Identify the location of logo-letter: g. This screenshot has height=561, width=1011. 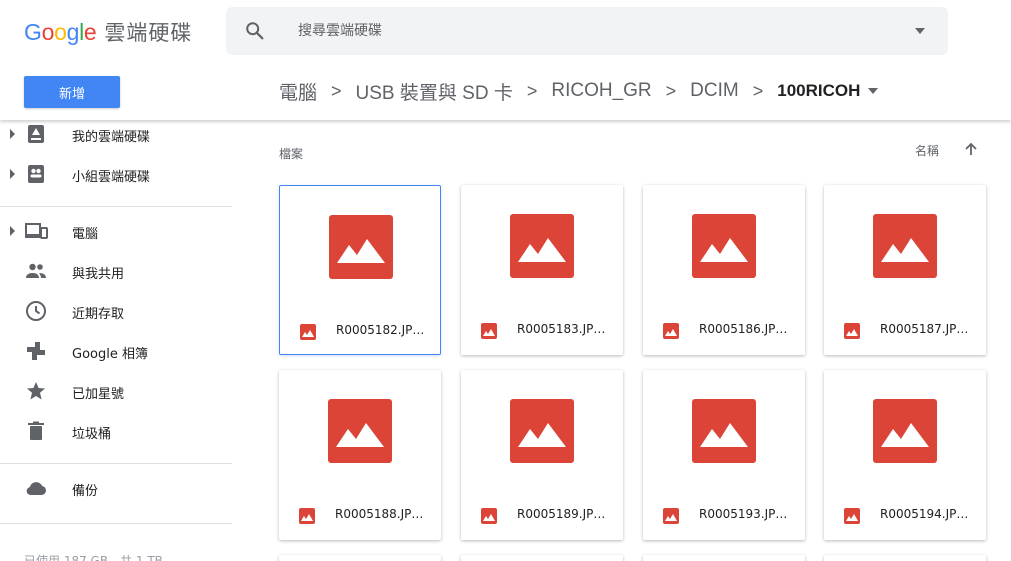
(73, 31).